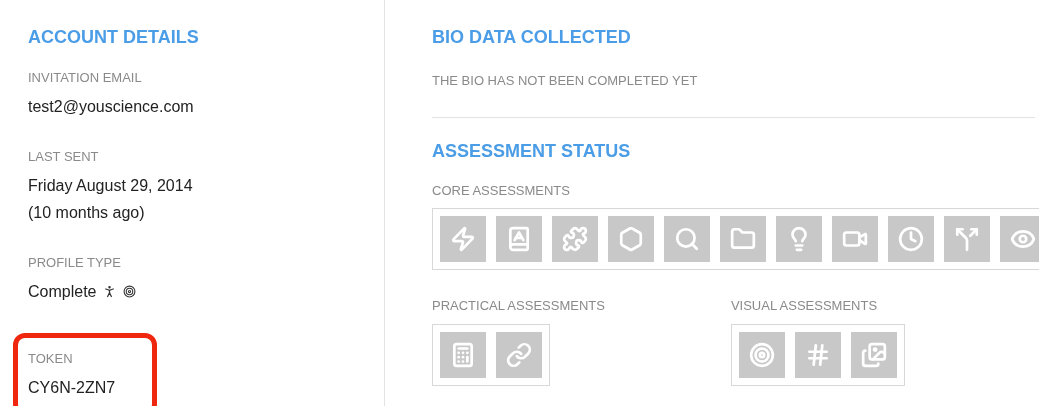  What do you see at coordinates (86, 213) in the screenshot?
I see `field-value: (10 months ago)` at bounding box center [86, 213].